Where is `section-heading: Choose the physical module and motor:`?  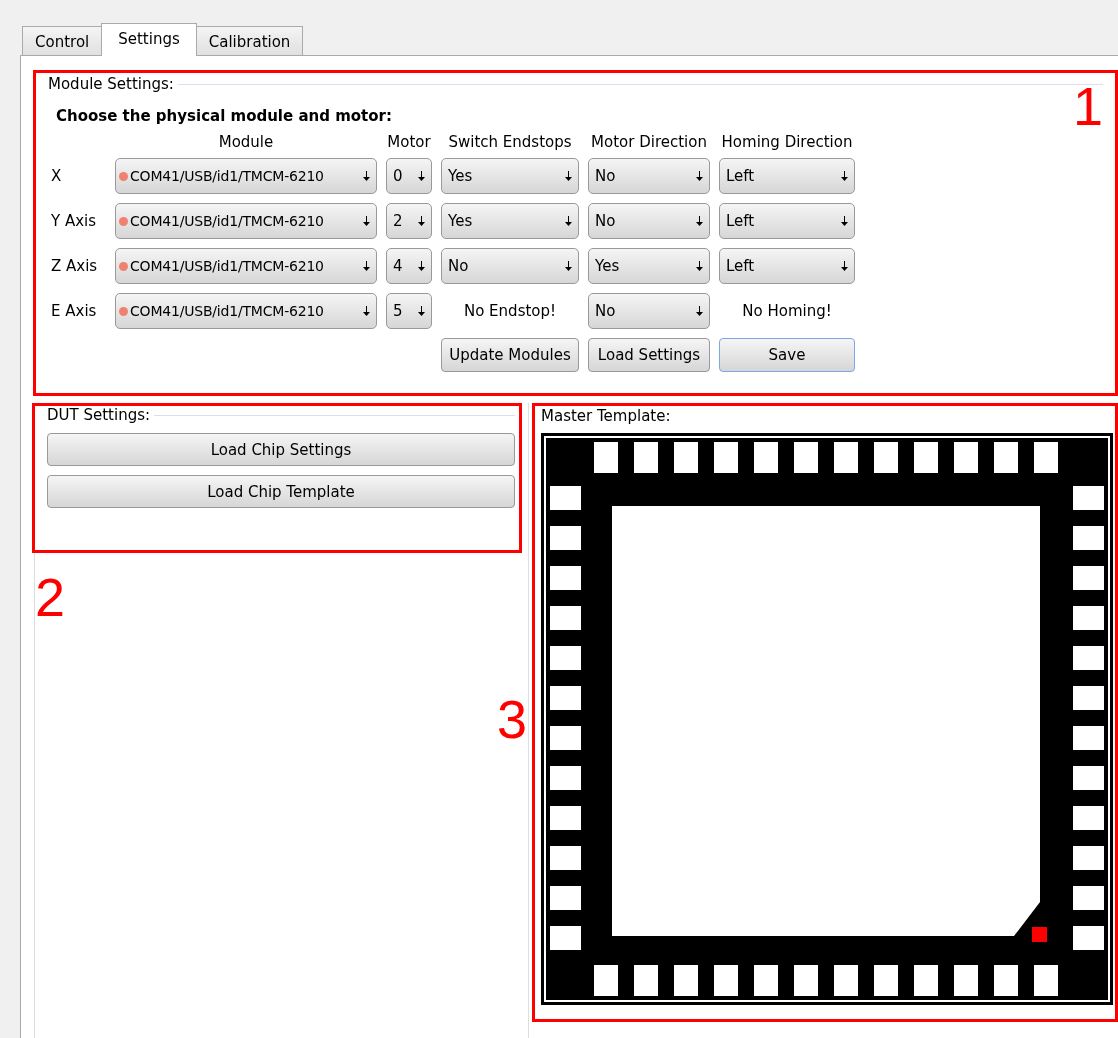 section-heading: Choose the physical module and motor: is located at coordinates (224, 116).